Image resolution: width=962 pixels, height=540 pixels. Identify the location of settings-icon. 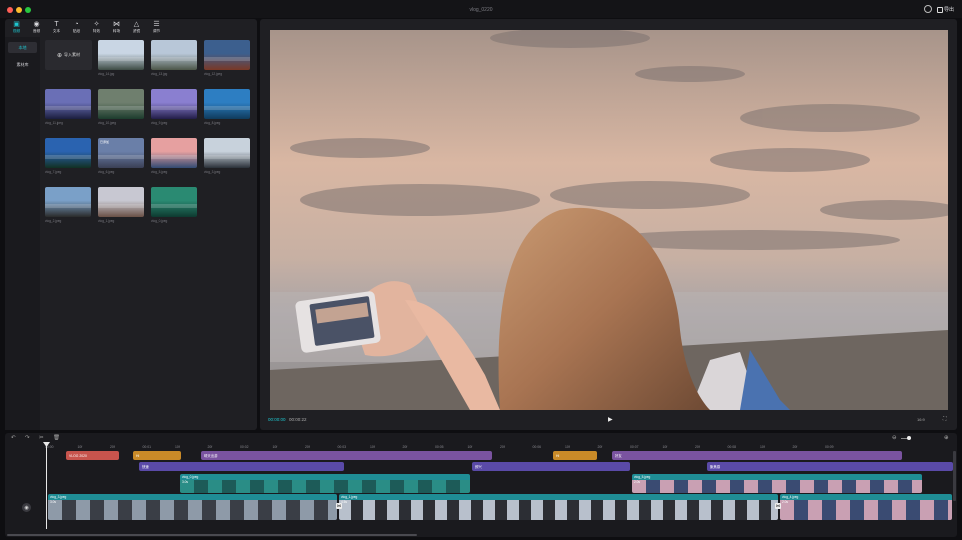
(928, 9).